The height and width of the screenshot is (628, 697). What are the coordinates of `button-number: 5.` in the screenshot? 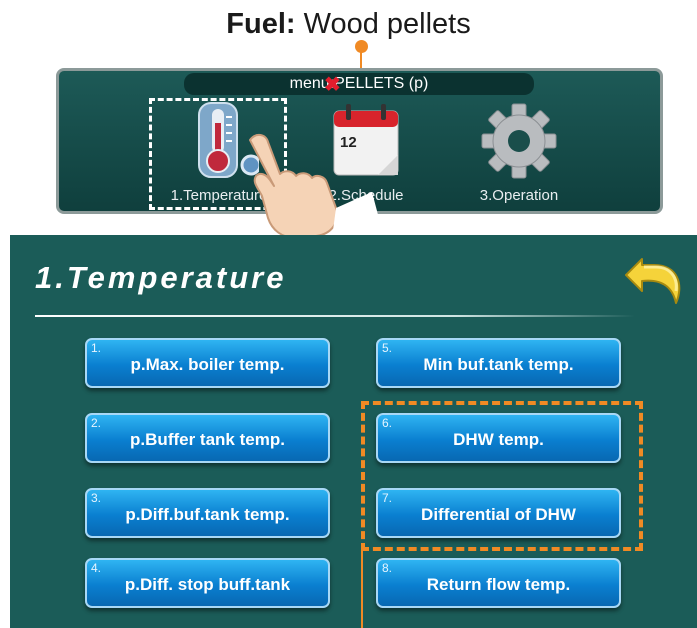 It's located at (387, 348).